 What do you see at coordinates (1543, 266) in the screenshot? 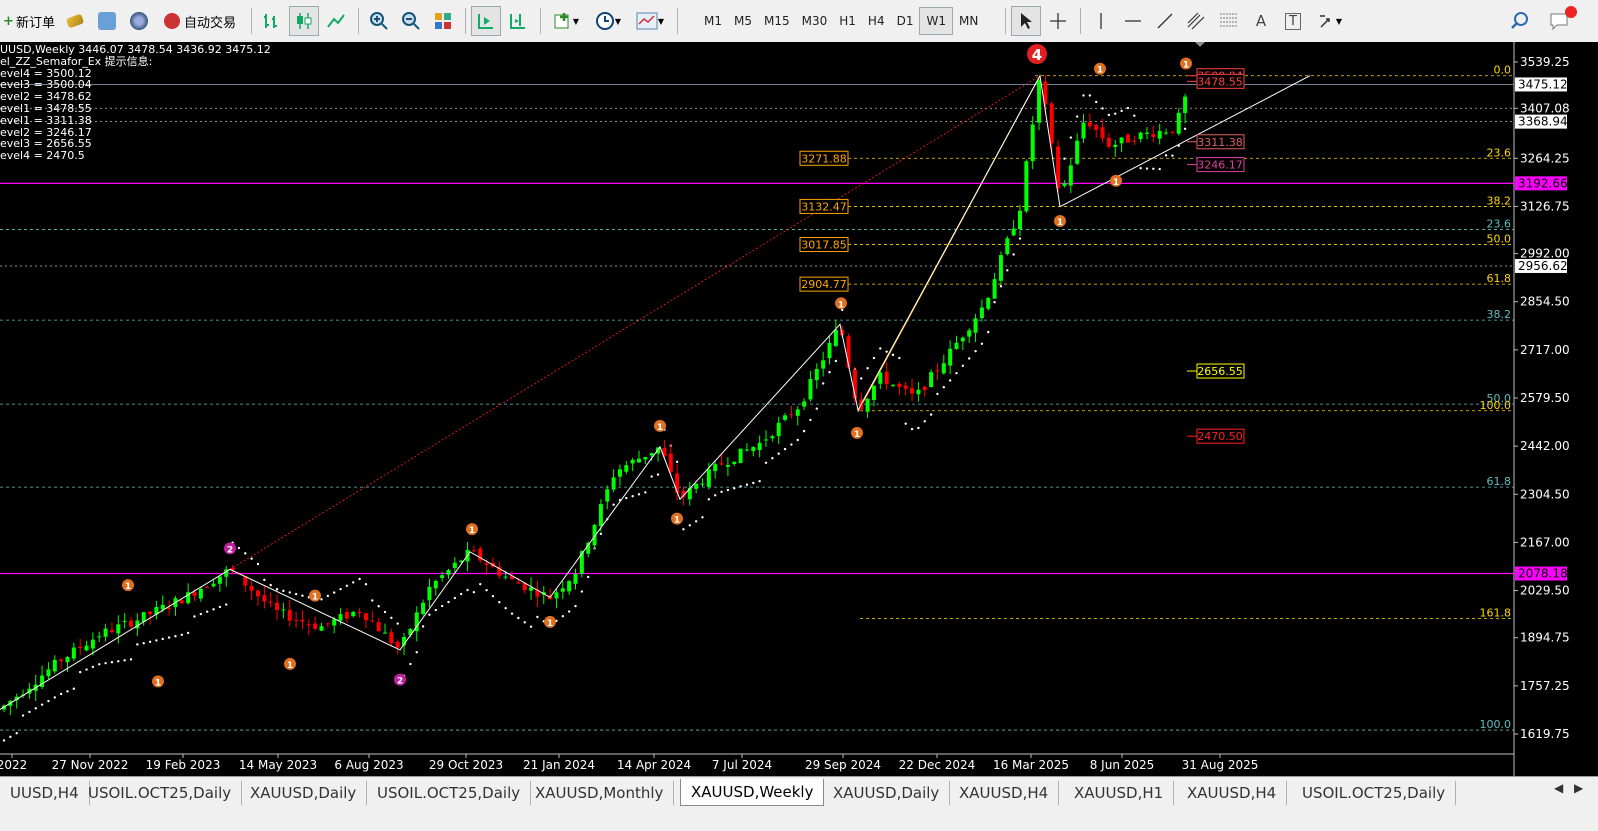
I see `price-highlight-label: 2956.62` at bounding box center [1543, 266].